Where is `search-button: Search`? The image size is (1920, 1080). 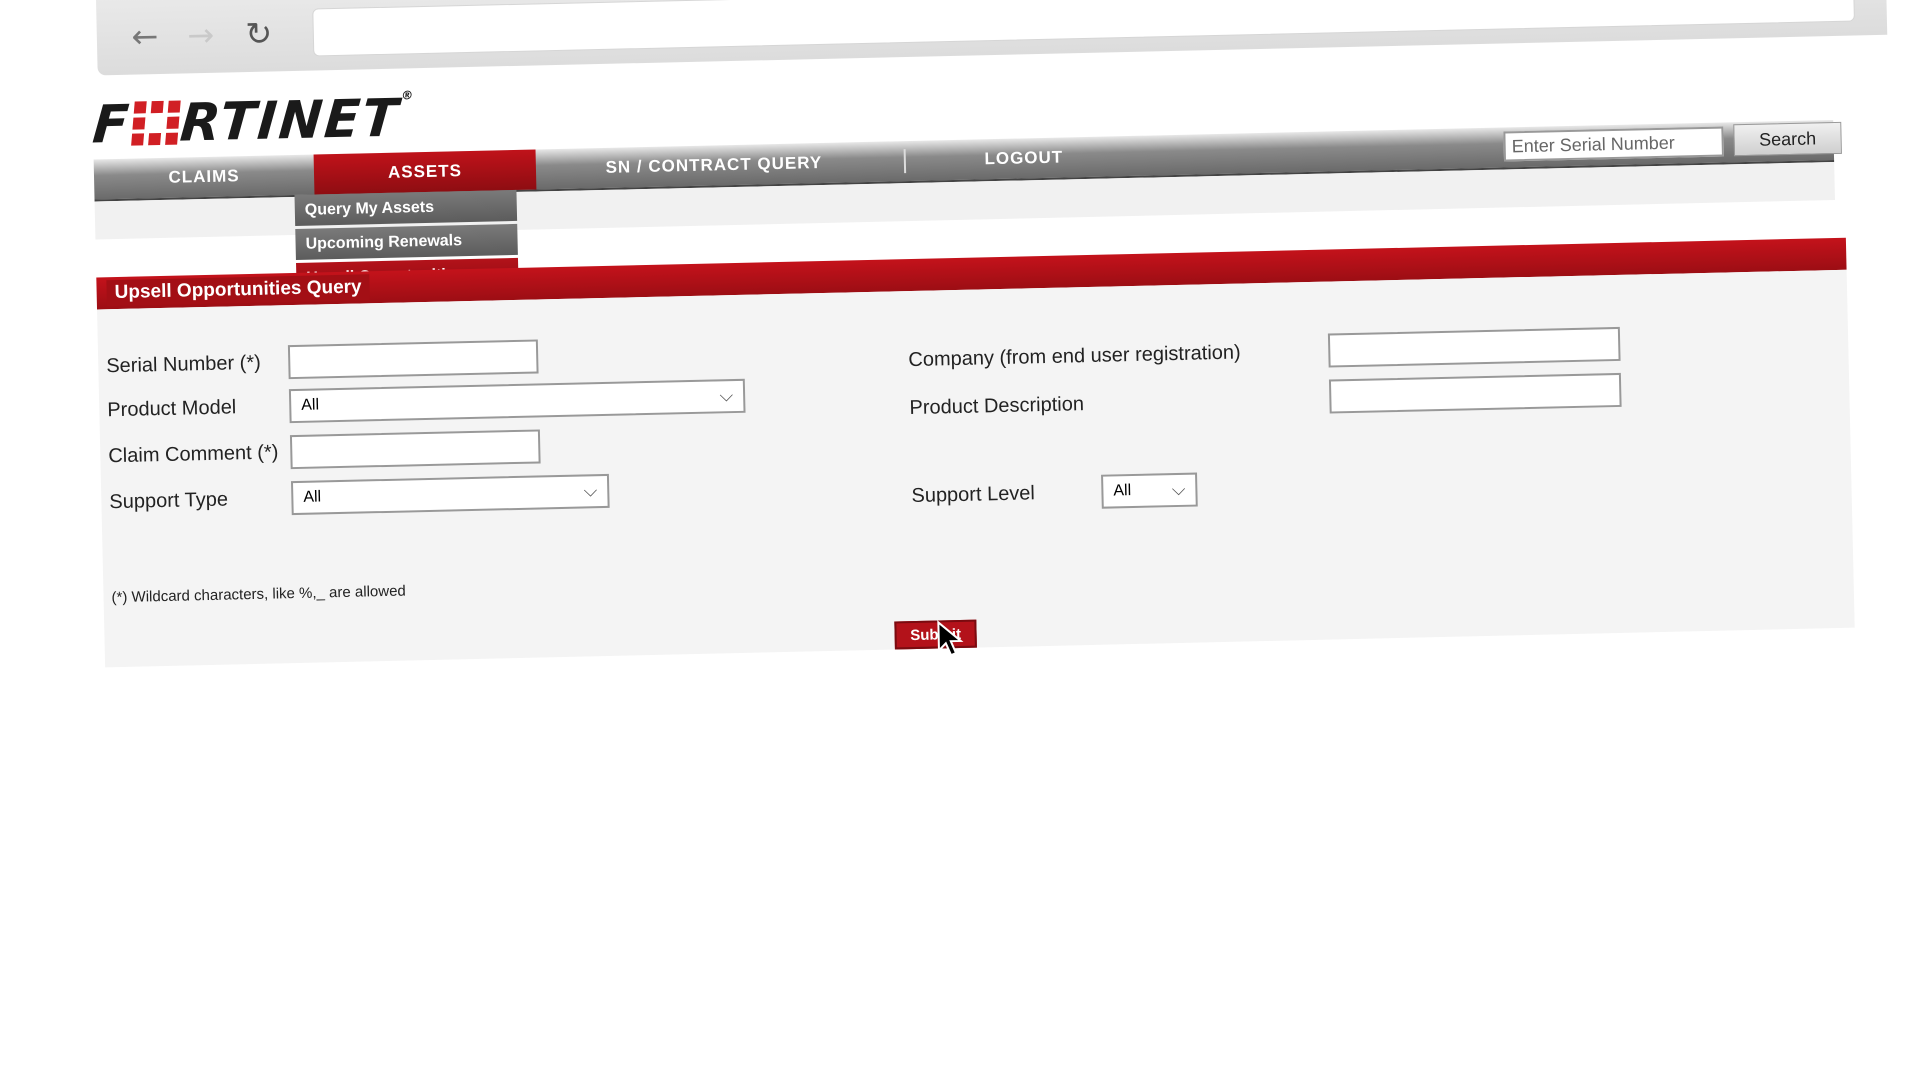
search-button: Search is located at coordinates (1787, 139).